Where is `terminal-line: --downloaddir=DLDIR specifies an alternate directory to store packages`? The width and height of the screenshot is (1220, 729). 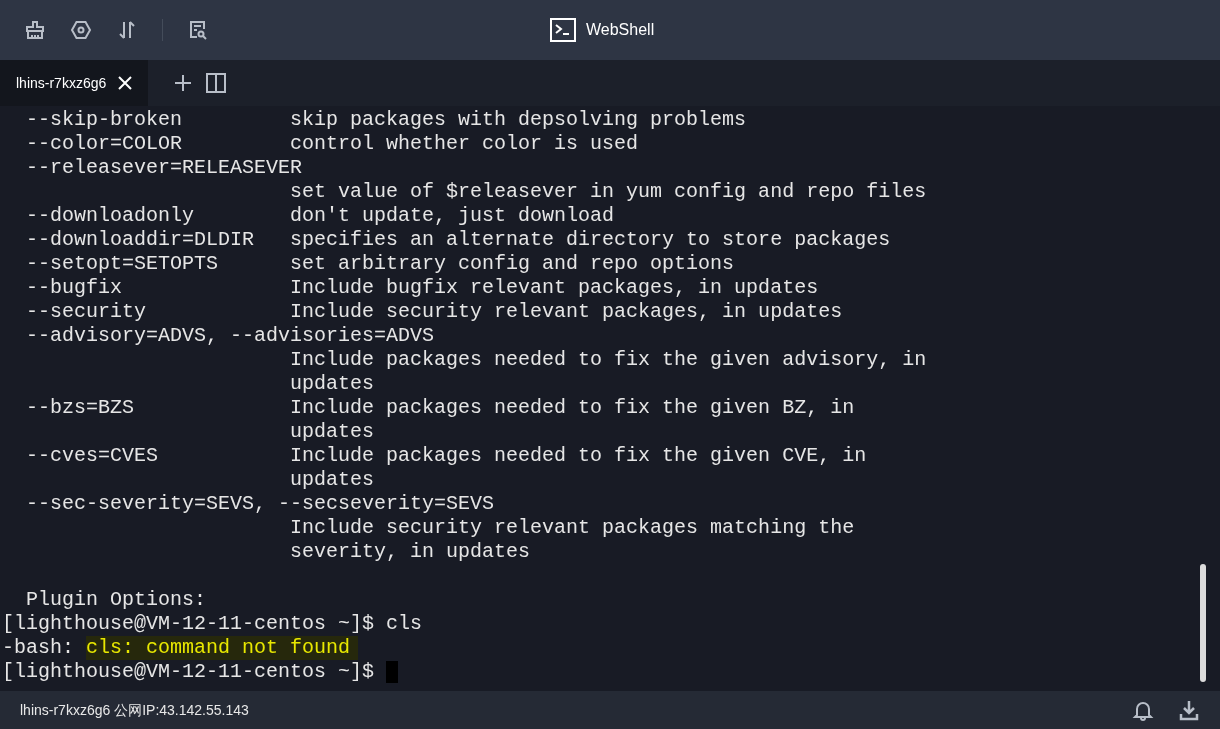
terminal-line: --downloaddir=DLDIR specifies an alternate directory to store packages is located at coordinates (458, 240).